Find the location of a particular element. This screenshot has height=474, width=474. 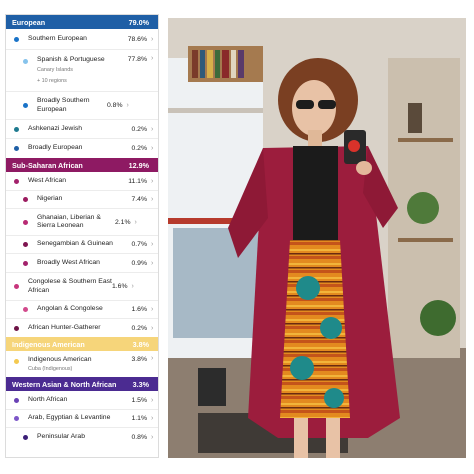

section-label: Sub-Saharan African is located at coordinates (47, 165).